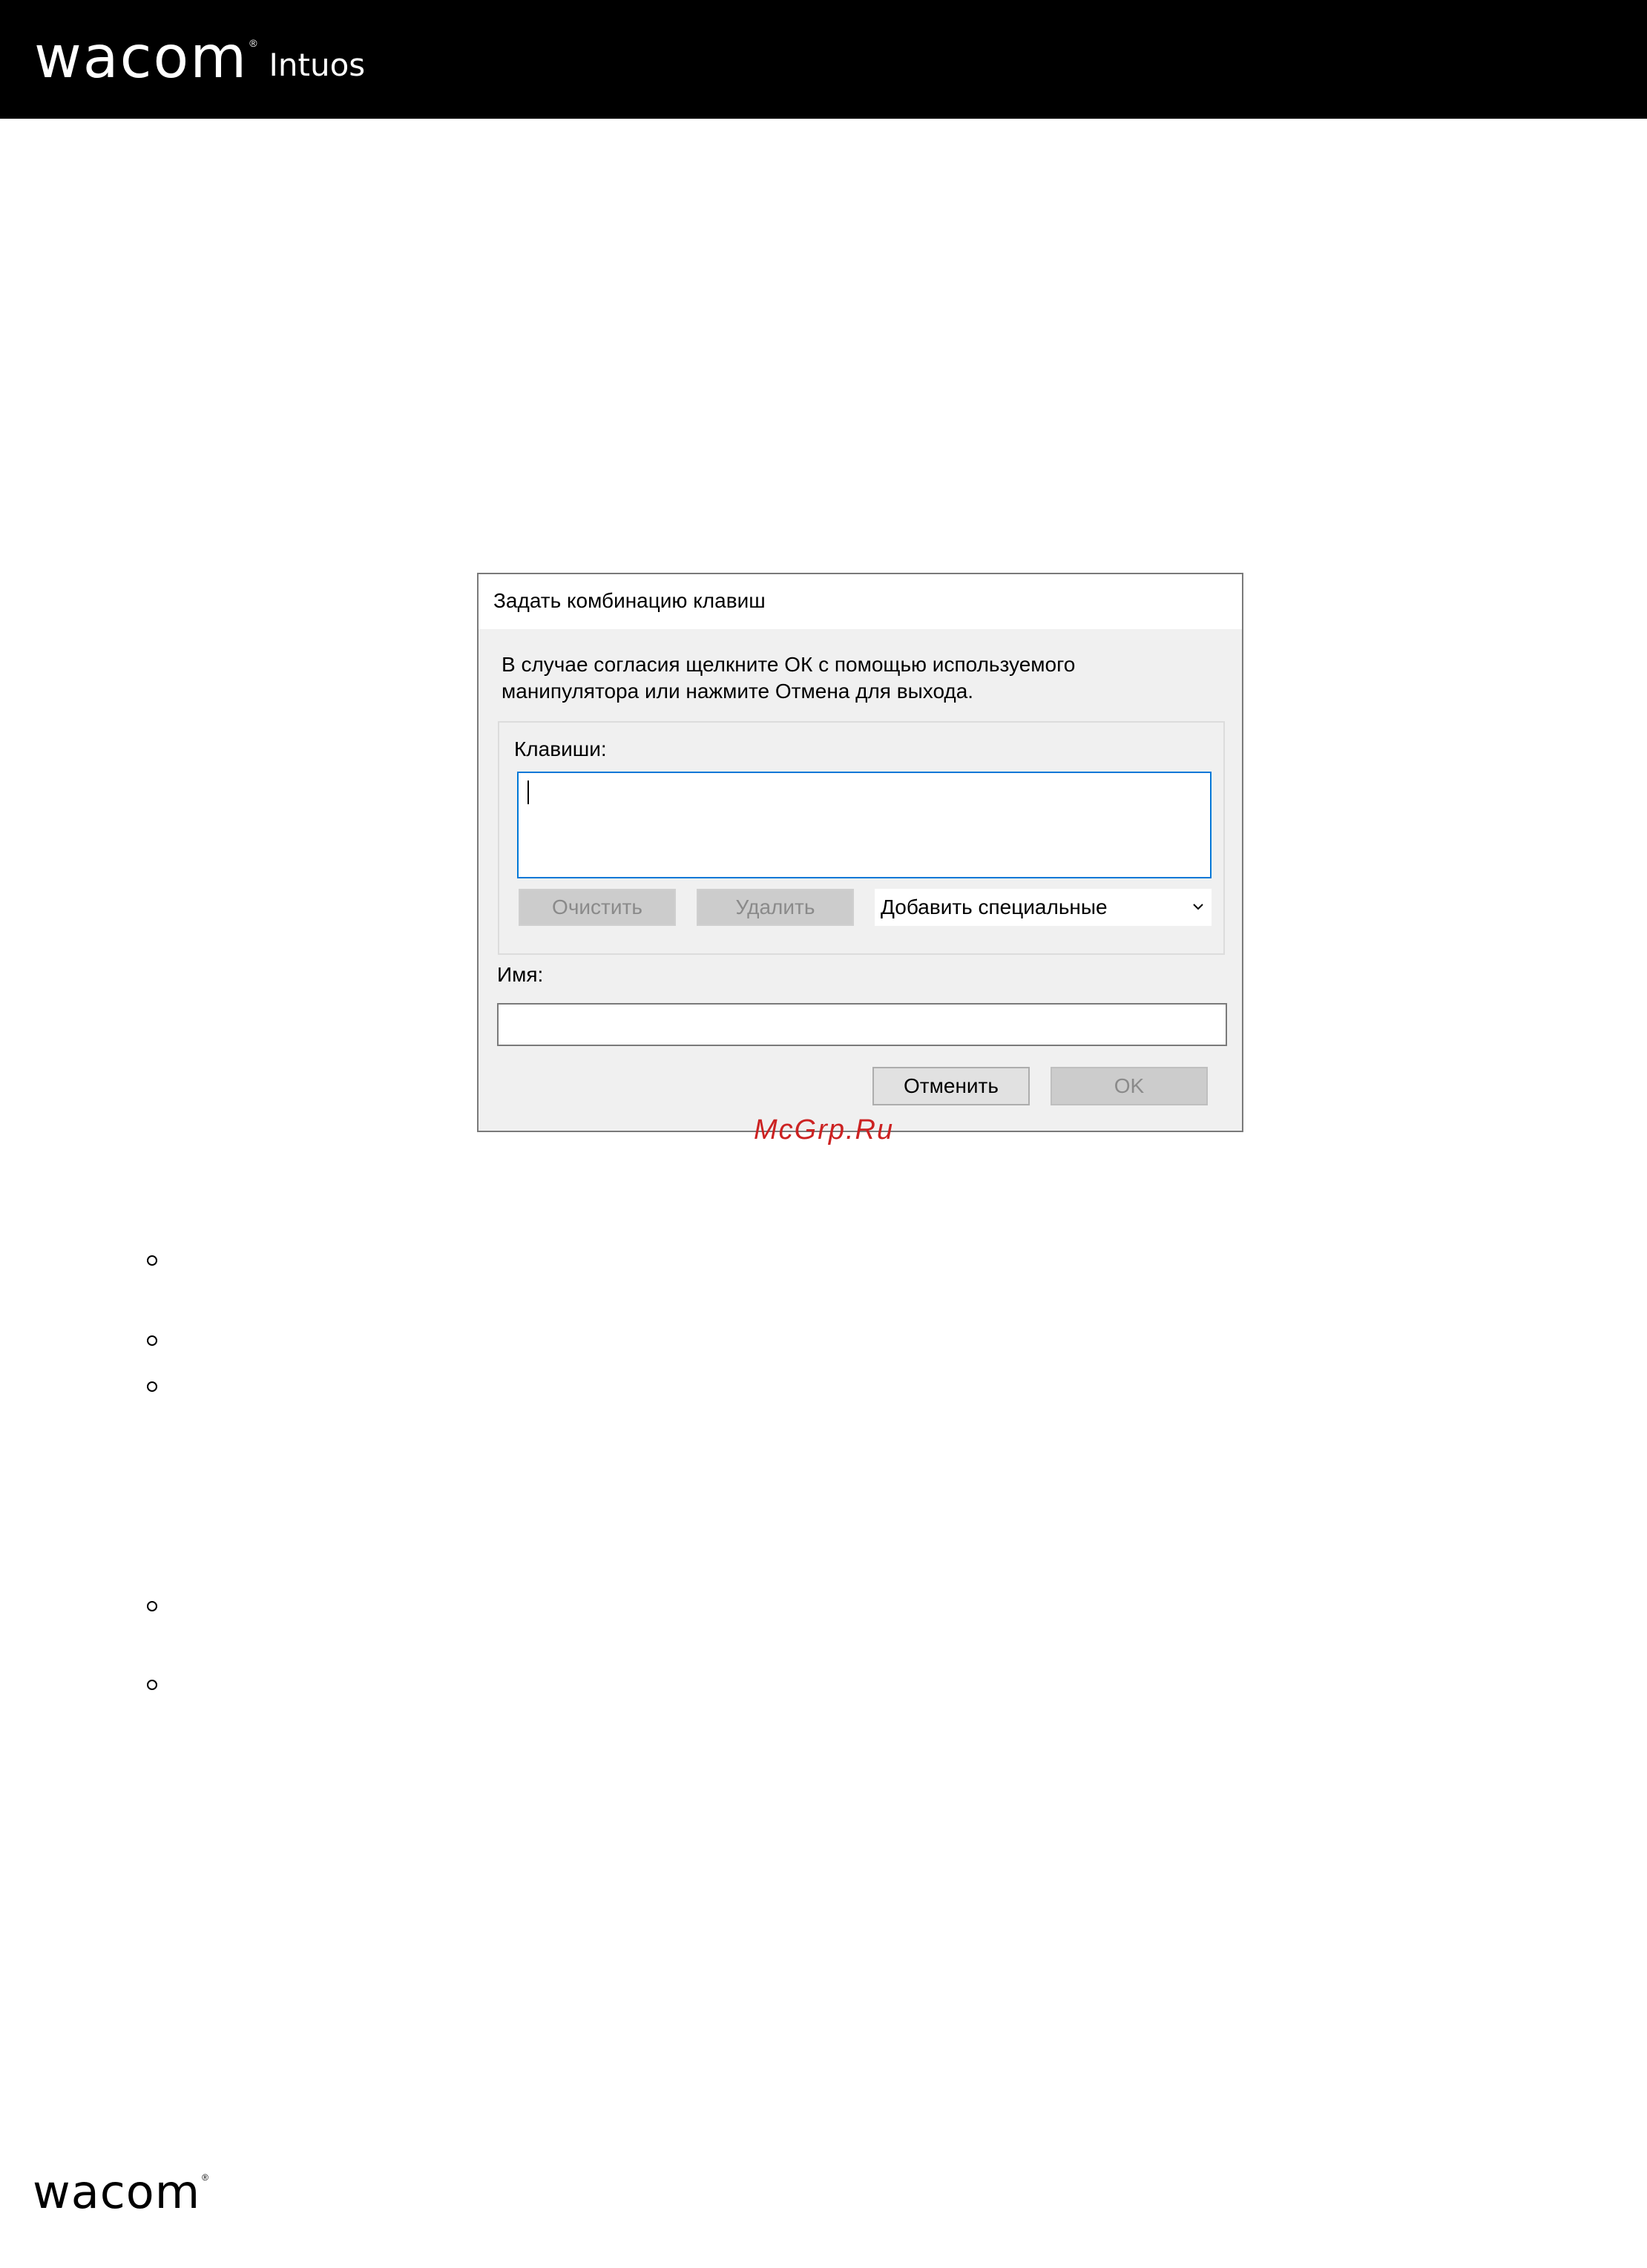 The height and width of the screenshot is (2268, 1647). Describe the element at coordinates (141, 57) in the screenshot. I see `brand-wordmark: wacom` at that location.